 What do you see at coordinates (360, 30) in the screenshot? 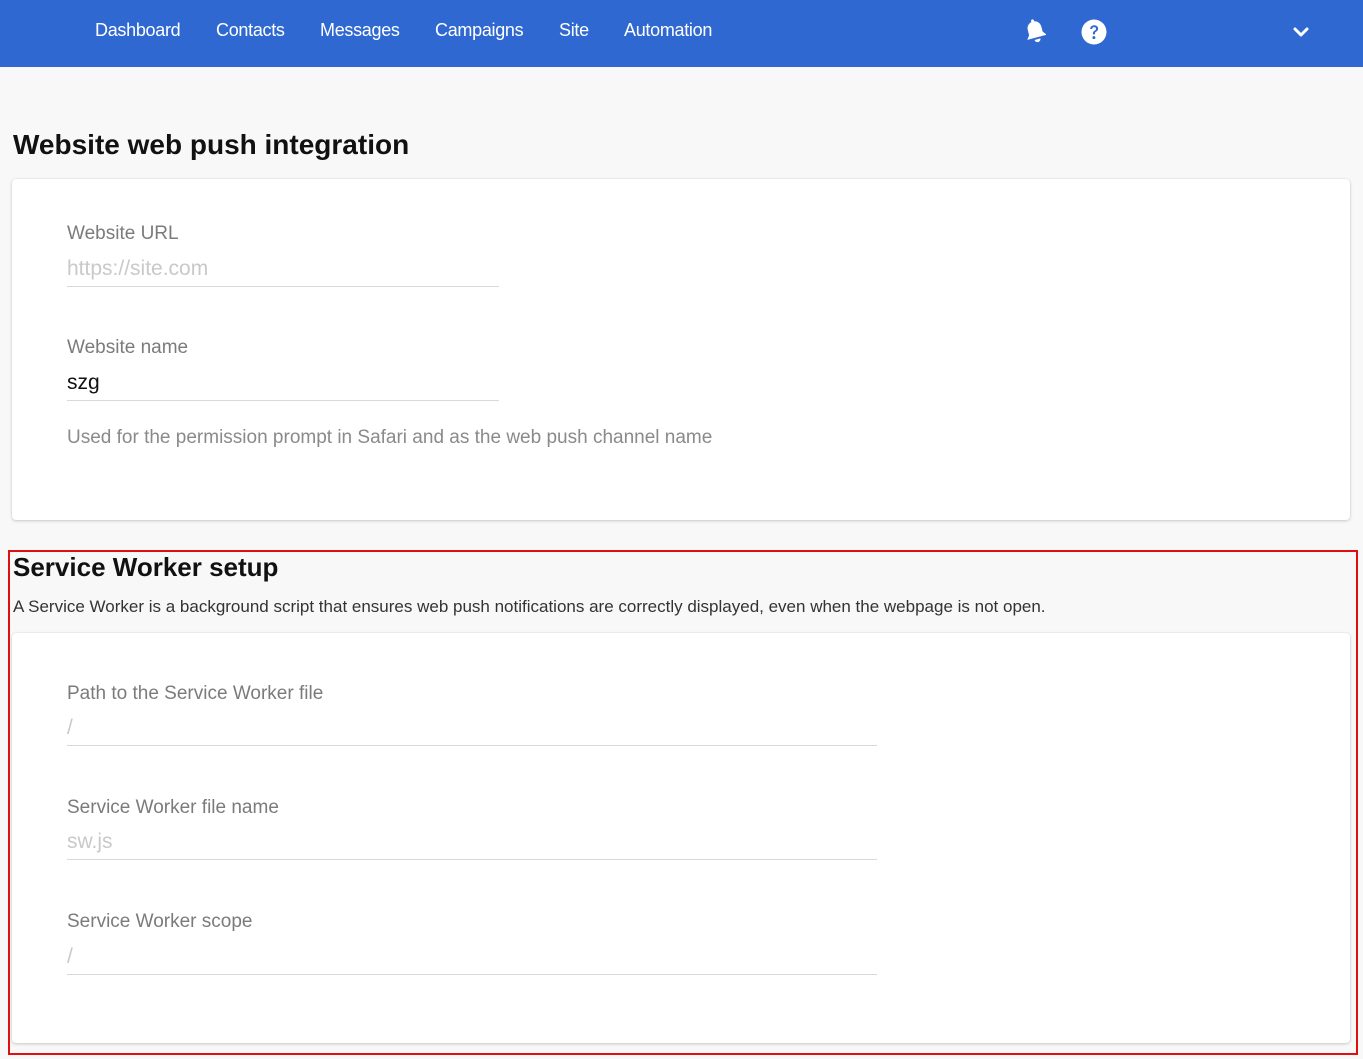
I see `nav-messages: Messages` at bounding box center [360, 30].